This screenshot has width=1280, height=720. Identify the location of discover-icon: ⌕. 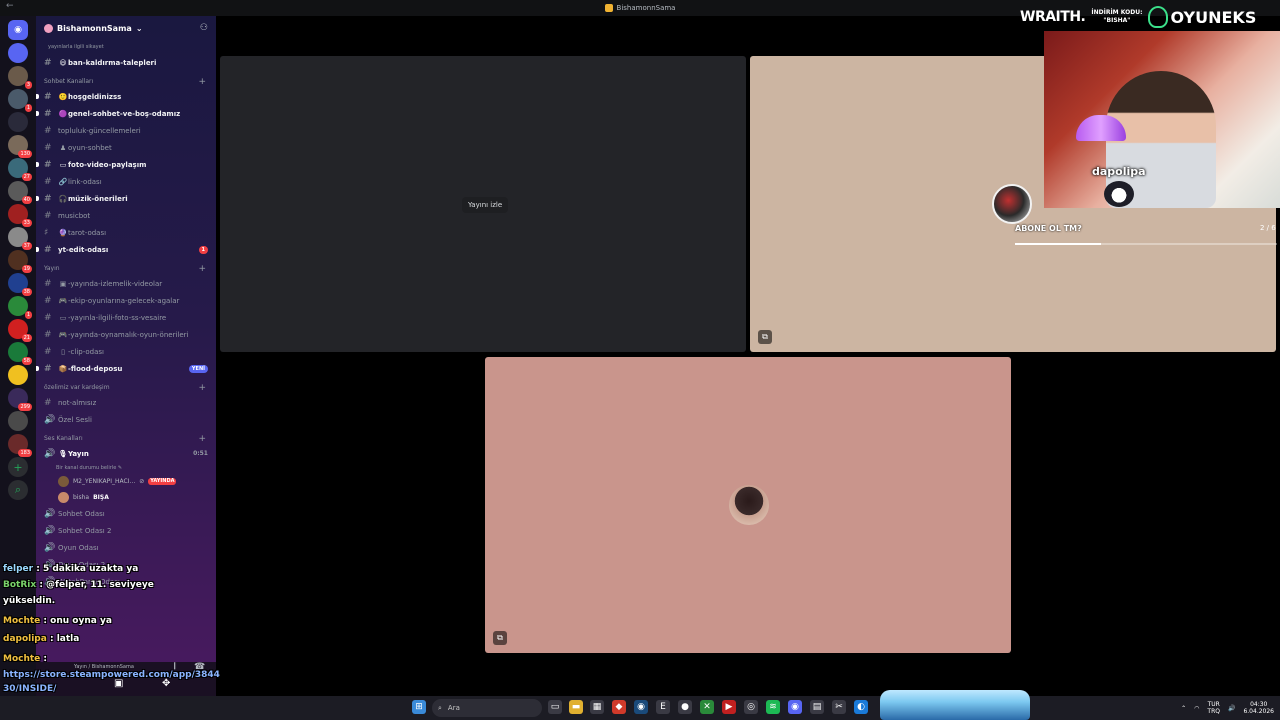
(18, 490).